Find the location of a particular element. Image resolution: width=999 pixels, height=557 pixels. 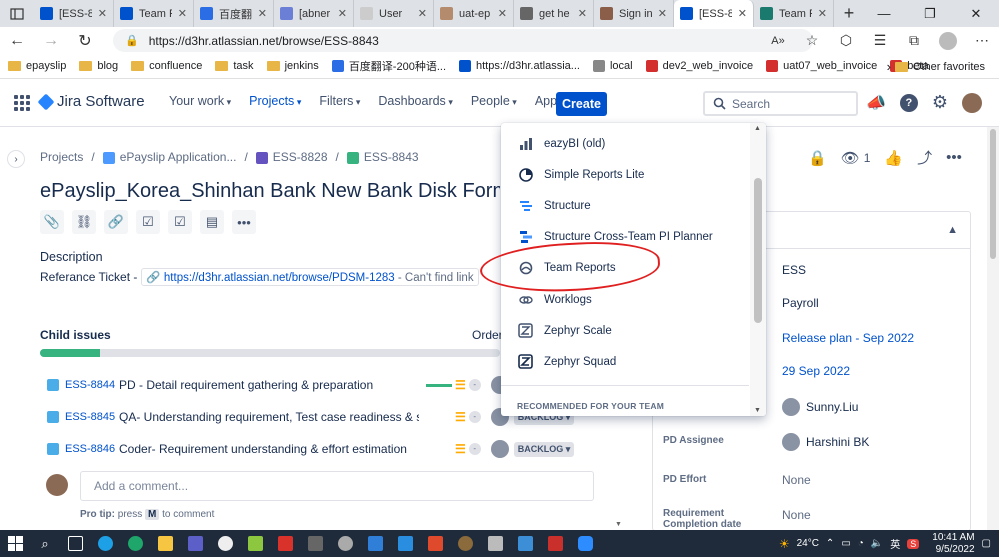

edge-icon is located at coordinates (135, 543).